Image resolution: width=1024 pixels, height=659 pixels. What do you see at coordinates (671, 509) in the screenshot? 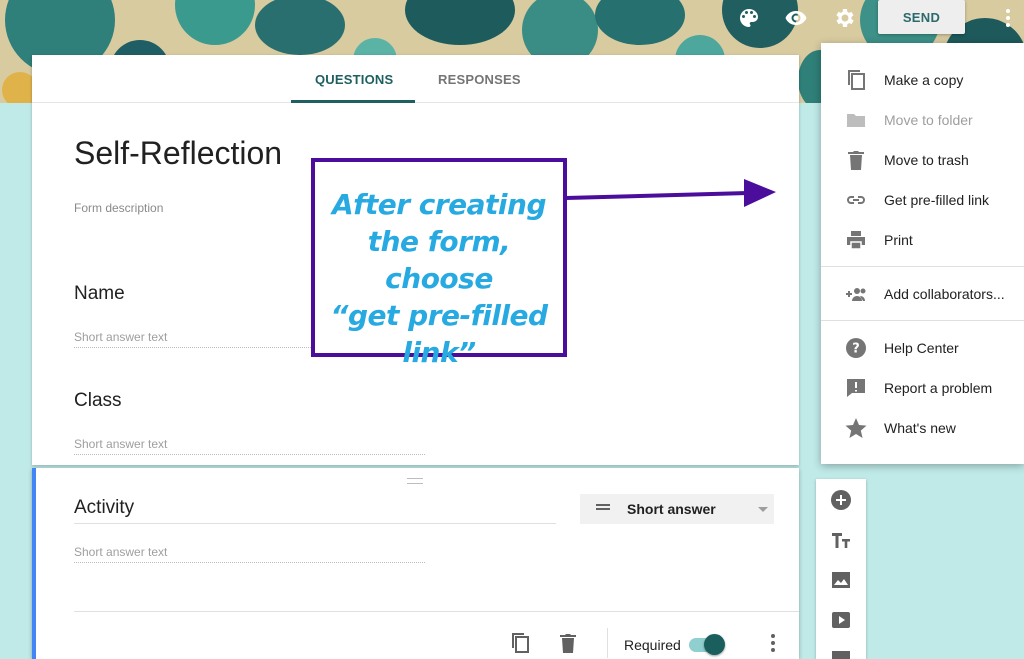
I see `question-type-label: Short answer` at bounding box center [671, 509].